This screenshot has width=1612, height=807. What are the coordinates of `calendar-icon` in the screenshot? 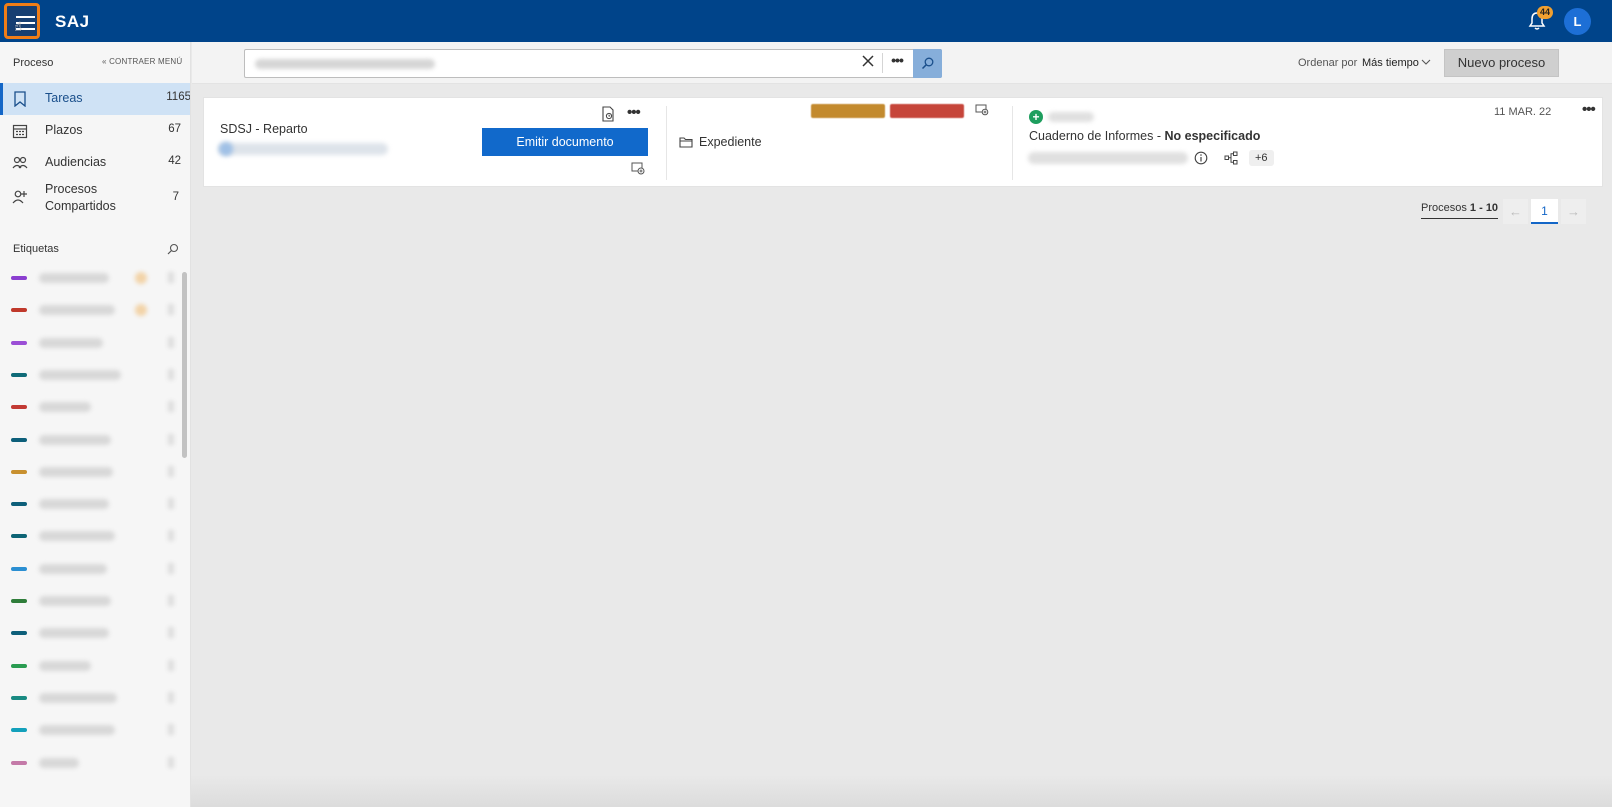 It's located at (20, 131).